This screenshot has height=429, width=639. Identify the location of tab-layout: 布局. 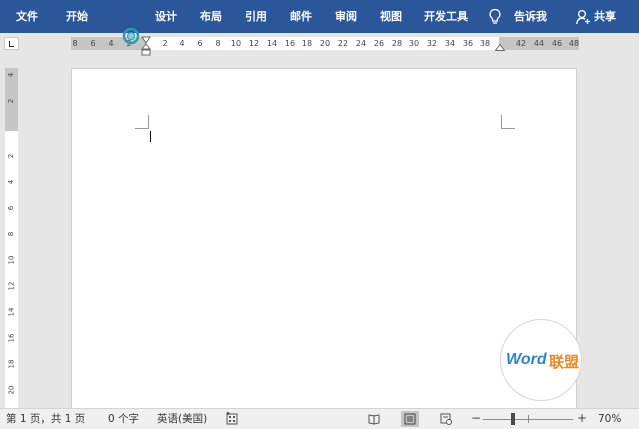
(211, 17).